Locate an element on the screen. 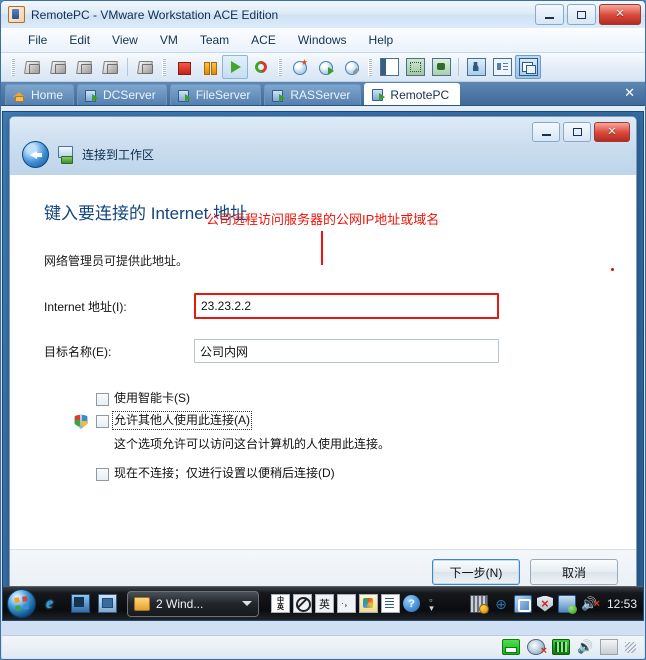  close-tab-icon: ✕ is located at coordinates (629, 93).